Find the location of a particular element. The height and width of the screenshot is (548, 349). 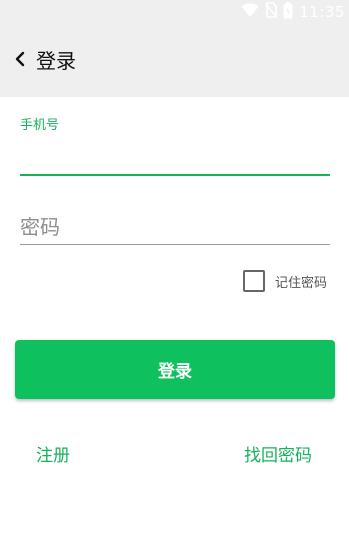

page-title: 登录 is located at coordinates (56, 61).